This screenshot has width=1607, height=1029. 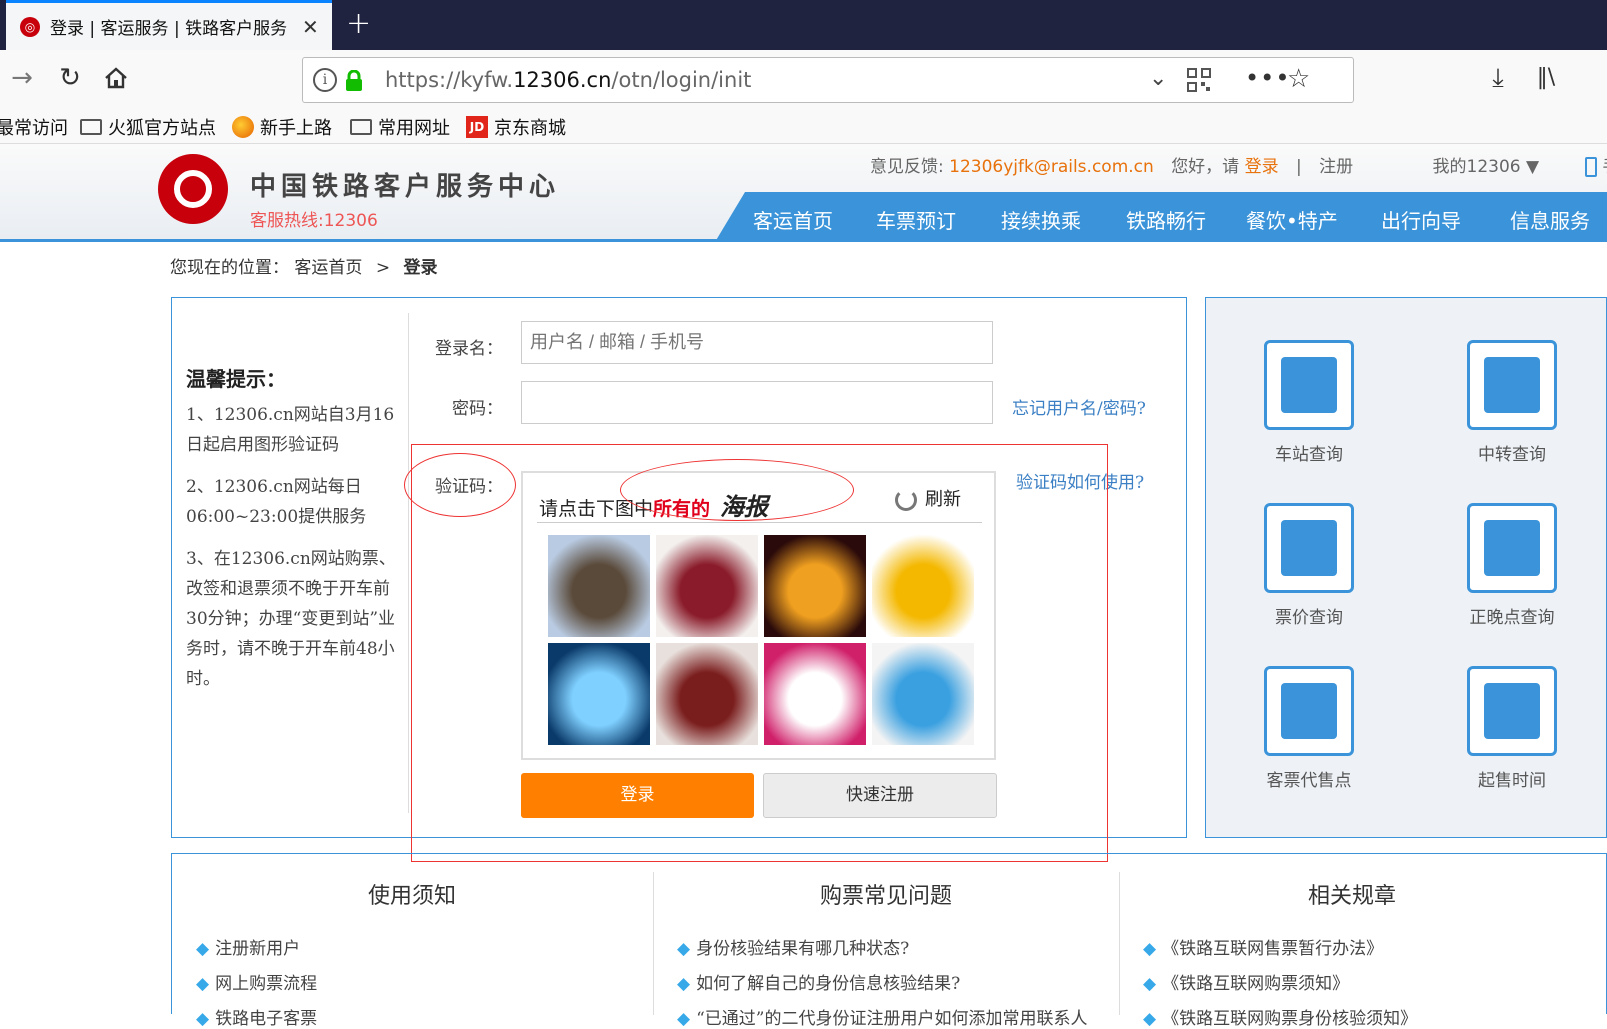 What do you see at coordinates (477, 127) in the screenshot?
I see `jd-logo-icon: JD` at bounding box center [477, 127].